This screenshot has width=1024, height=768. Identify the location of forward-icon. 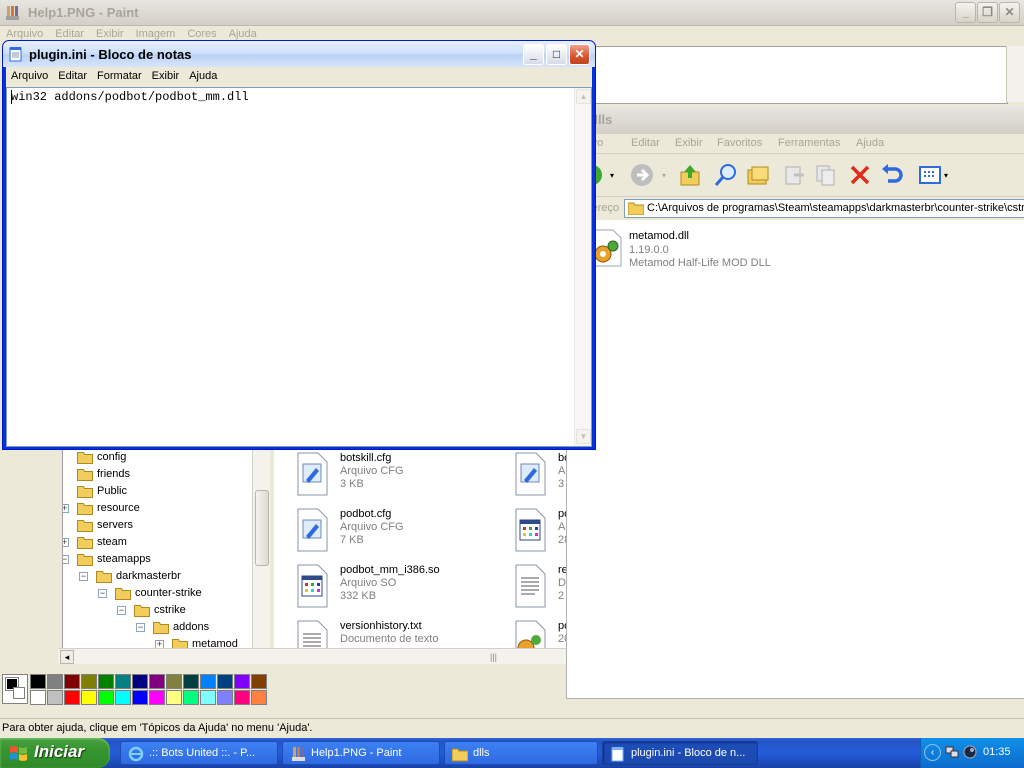
(642, 175).